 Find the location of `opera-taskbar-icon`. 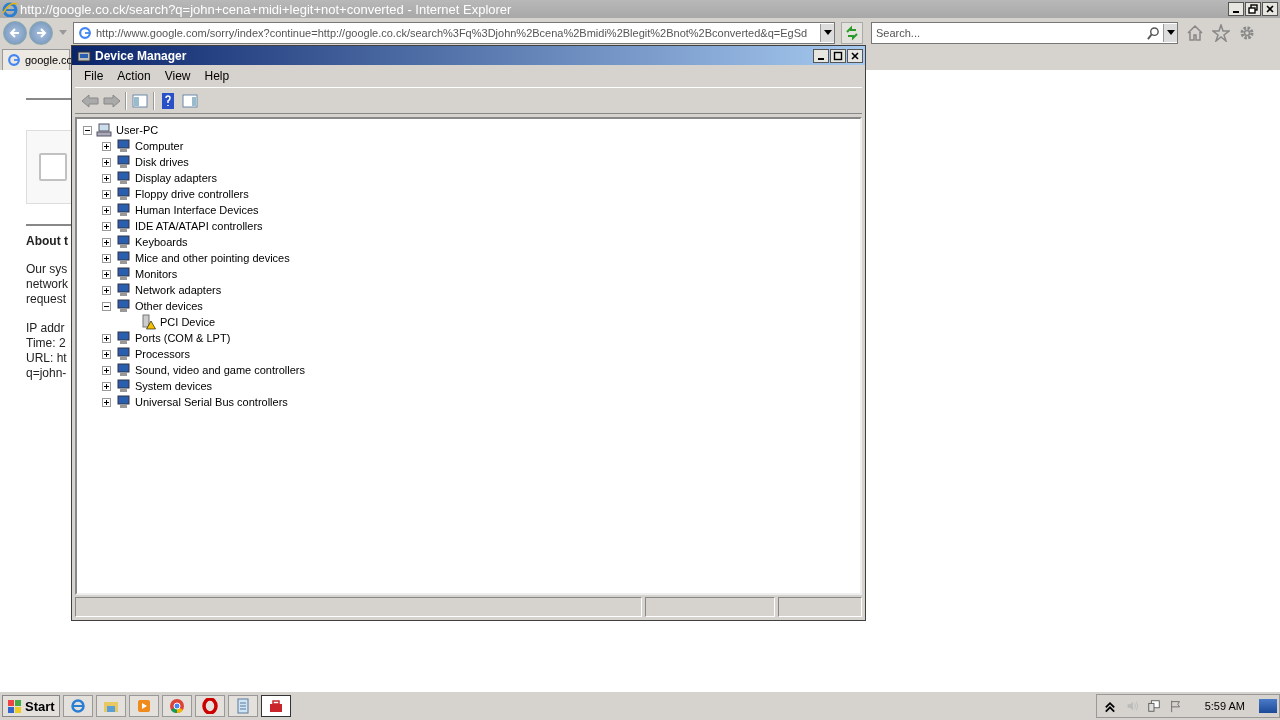

opera-taskbar-icon is located at coordinates (209, 706).